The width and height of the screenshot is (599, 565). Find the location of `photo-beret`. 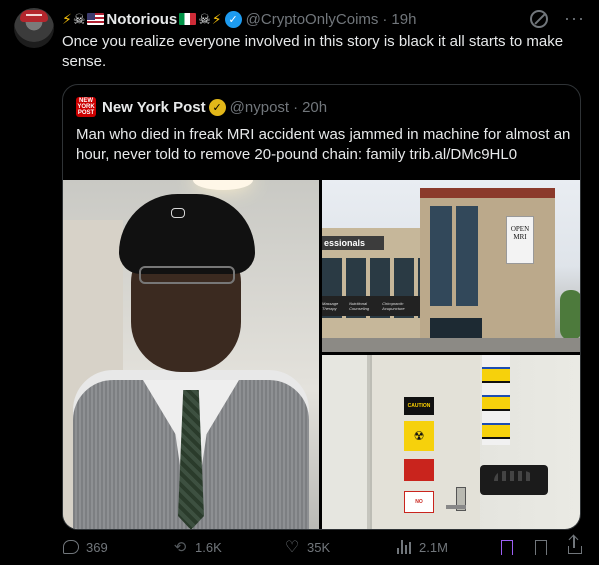

photo-beret is located at coordinates (187, 234).